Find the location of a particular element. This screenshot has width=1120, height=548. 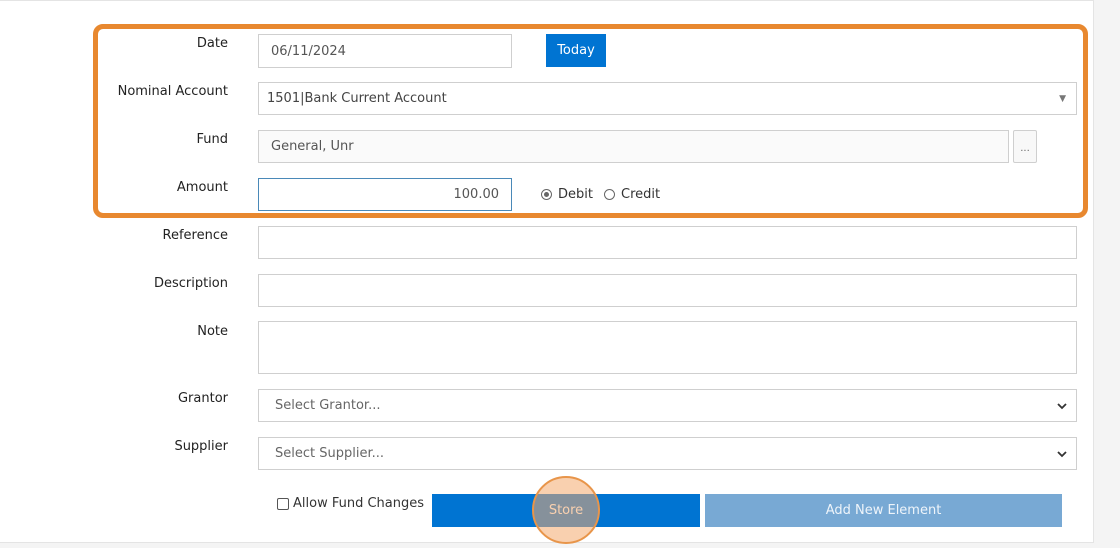

caret-down-icon: ▼ is located at coordinates (1062, 98).